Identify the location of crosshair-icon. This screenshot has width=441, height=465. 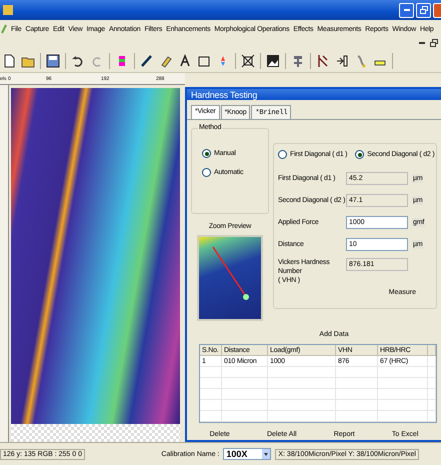
(248, 61).